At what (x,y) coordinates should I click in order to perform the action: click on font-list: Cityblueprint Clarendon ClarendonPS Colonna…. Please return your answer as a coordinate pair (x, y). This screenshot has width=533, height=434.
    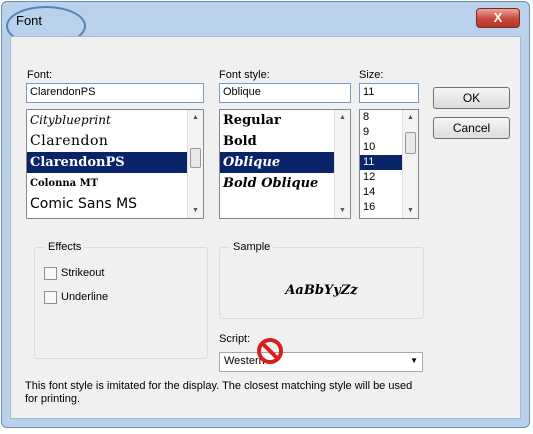
    Looking at the image, I should click on (115, 164).